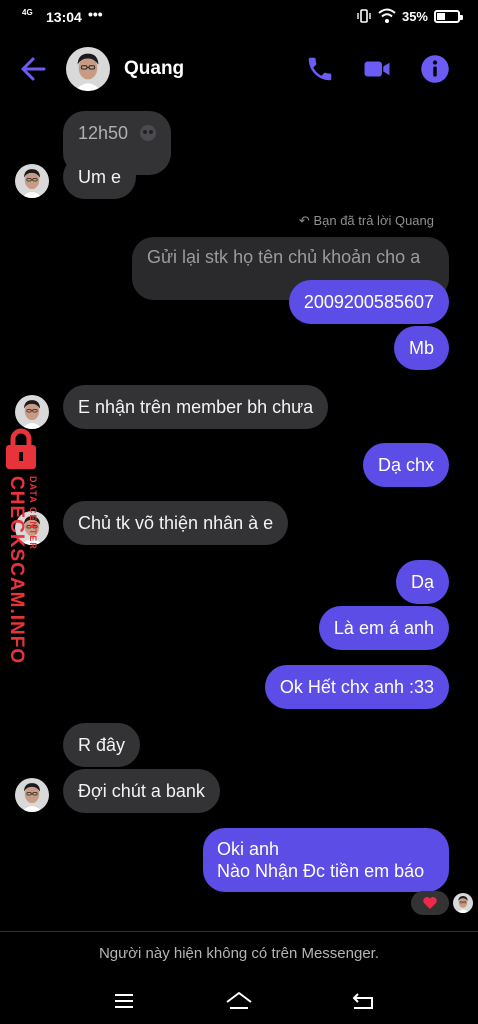 This screenshot has height=1024, width=478. What do you see at coordinates (248, 849) in the screenshot?
I see `message-text-line: Oki anh` at bounding box center [248, 849].